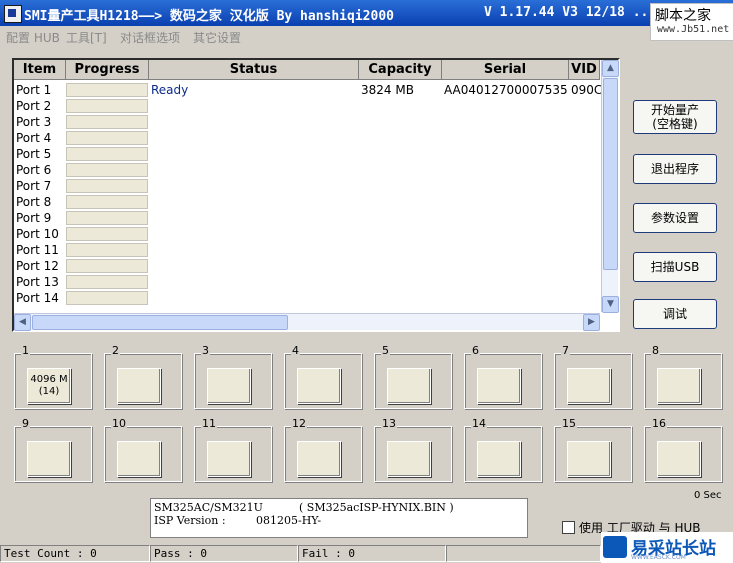  What do you see at coordinates (307, 170) in the screenshot?
I see `table-row: Port 6` at bounding box center [307, 170].